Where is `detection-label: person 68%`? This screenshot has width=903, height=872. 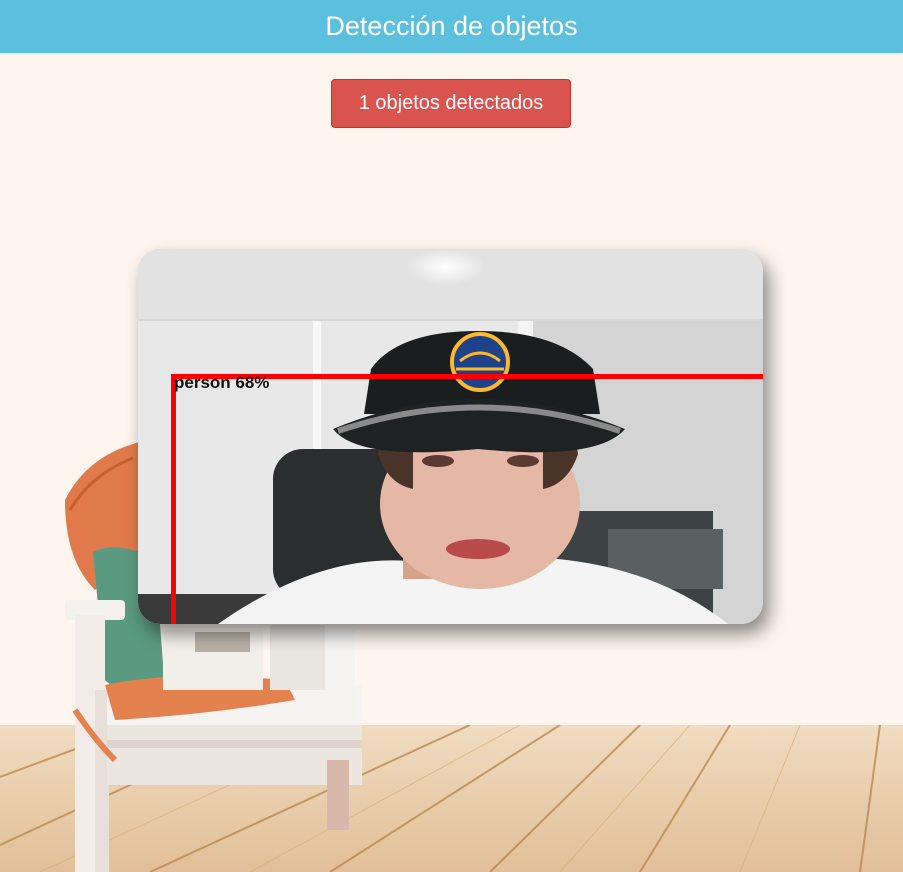 detection-label: person 68% is located at coordinates (222, 382).